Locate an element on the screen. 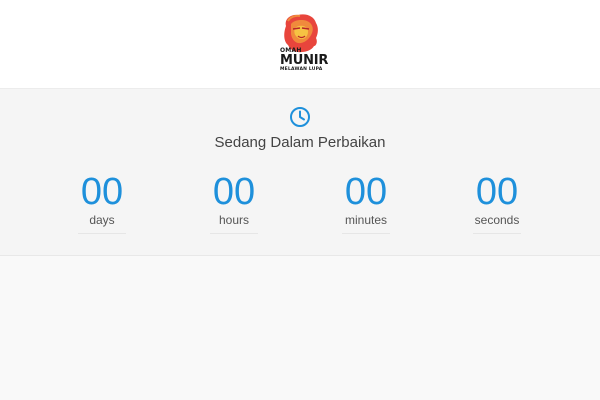 The height and width of the screenshot is (400, 600). logo-text-munir: MUNIR is located at coordinates (304, 60).